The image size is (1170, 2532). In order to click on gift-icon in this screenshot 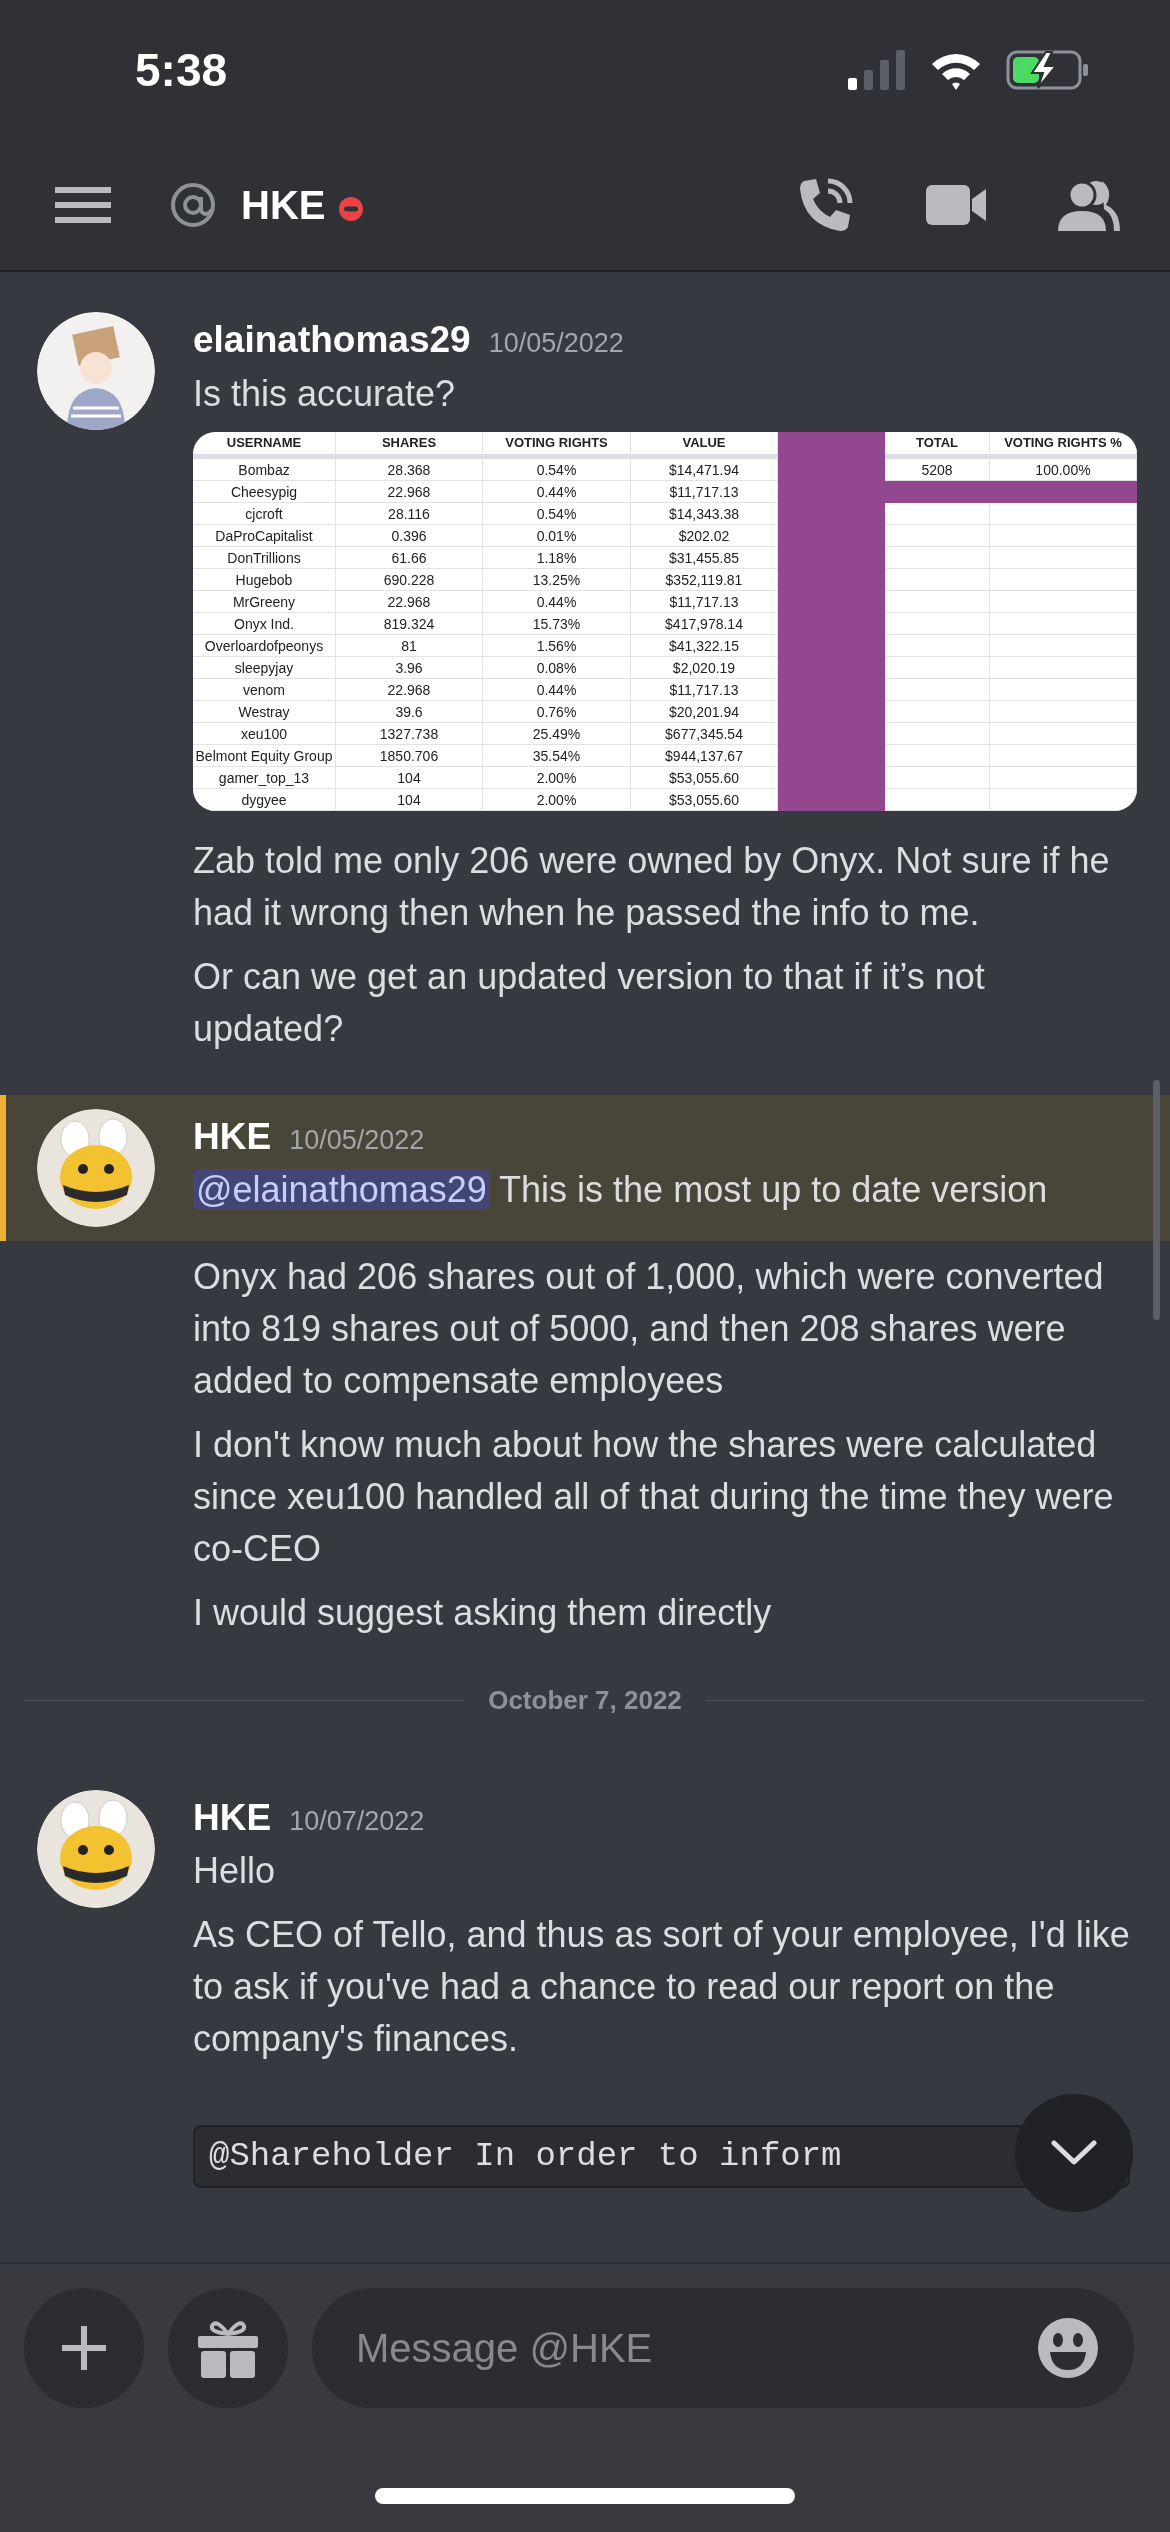, I will do `click(228, 2348)`.